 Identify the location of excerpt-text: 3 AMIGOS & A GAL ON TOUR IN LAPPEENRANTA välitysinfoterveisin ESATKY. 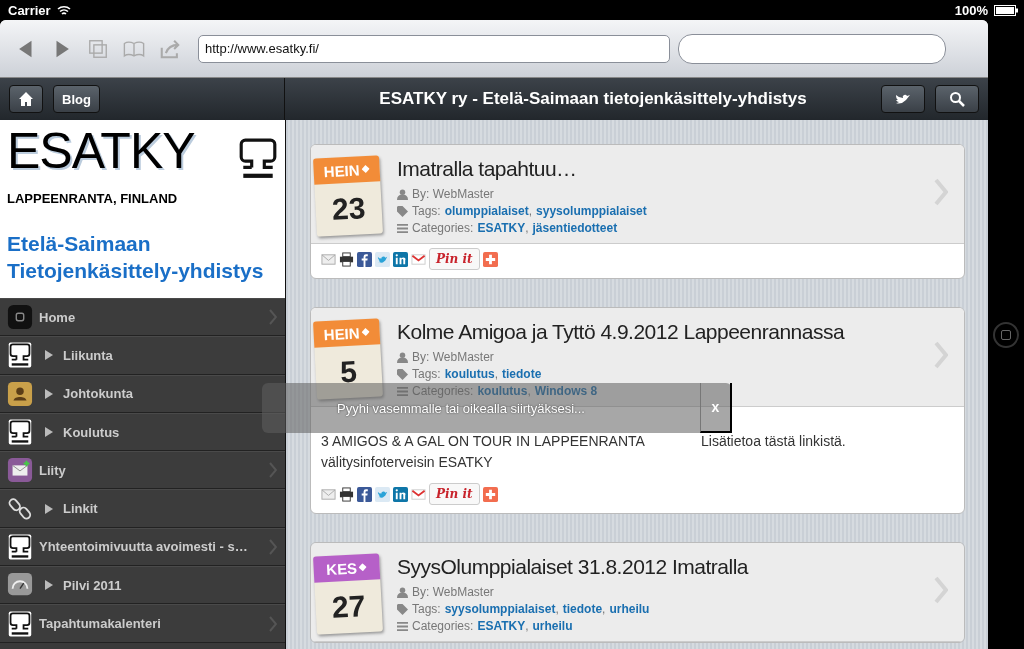
(483, 452).